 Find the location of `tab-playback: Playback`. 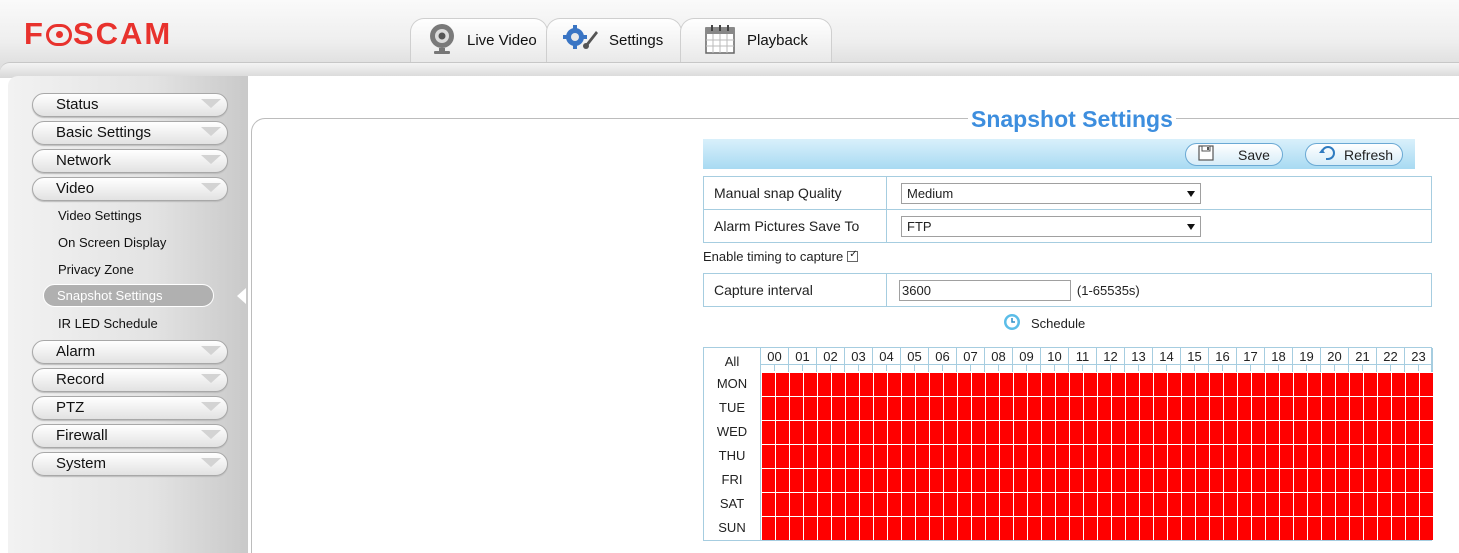

tab-playback: Playback is located at coordinates (756, 40).